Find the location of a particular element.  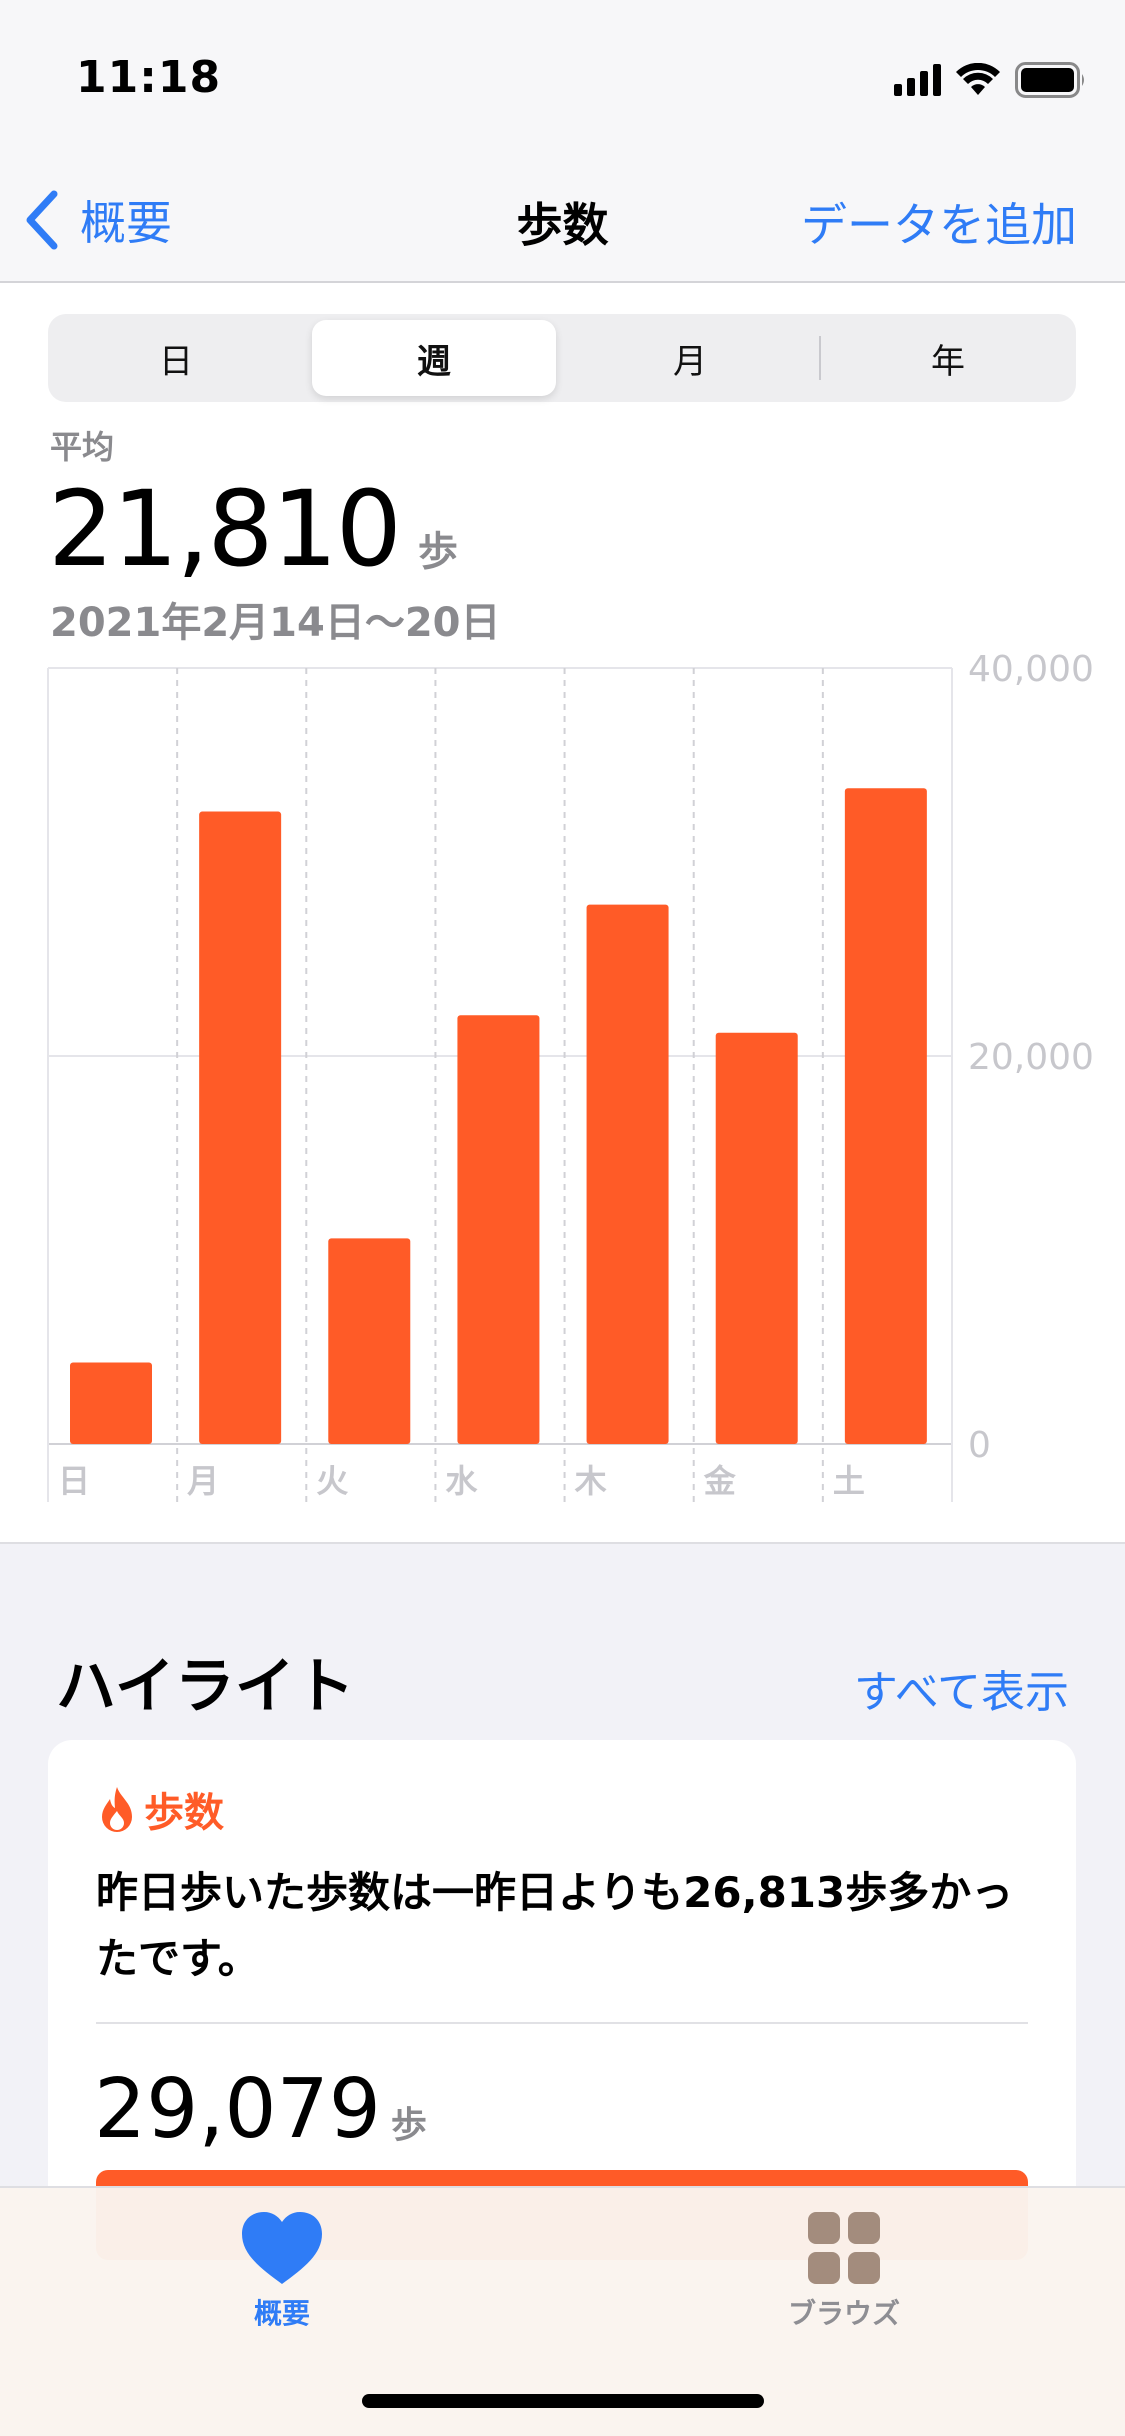

x-tick-label: 水 is located at coordinates (461, 1481).